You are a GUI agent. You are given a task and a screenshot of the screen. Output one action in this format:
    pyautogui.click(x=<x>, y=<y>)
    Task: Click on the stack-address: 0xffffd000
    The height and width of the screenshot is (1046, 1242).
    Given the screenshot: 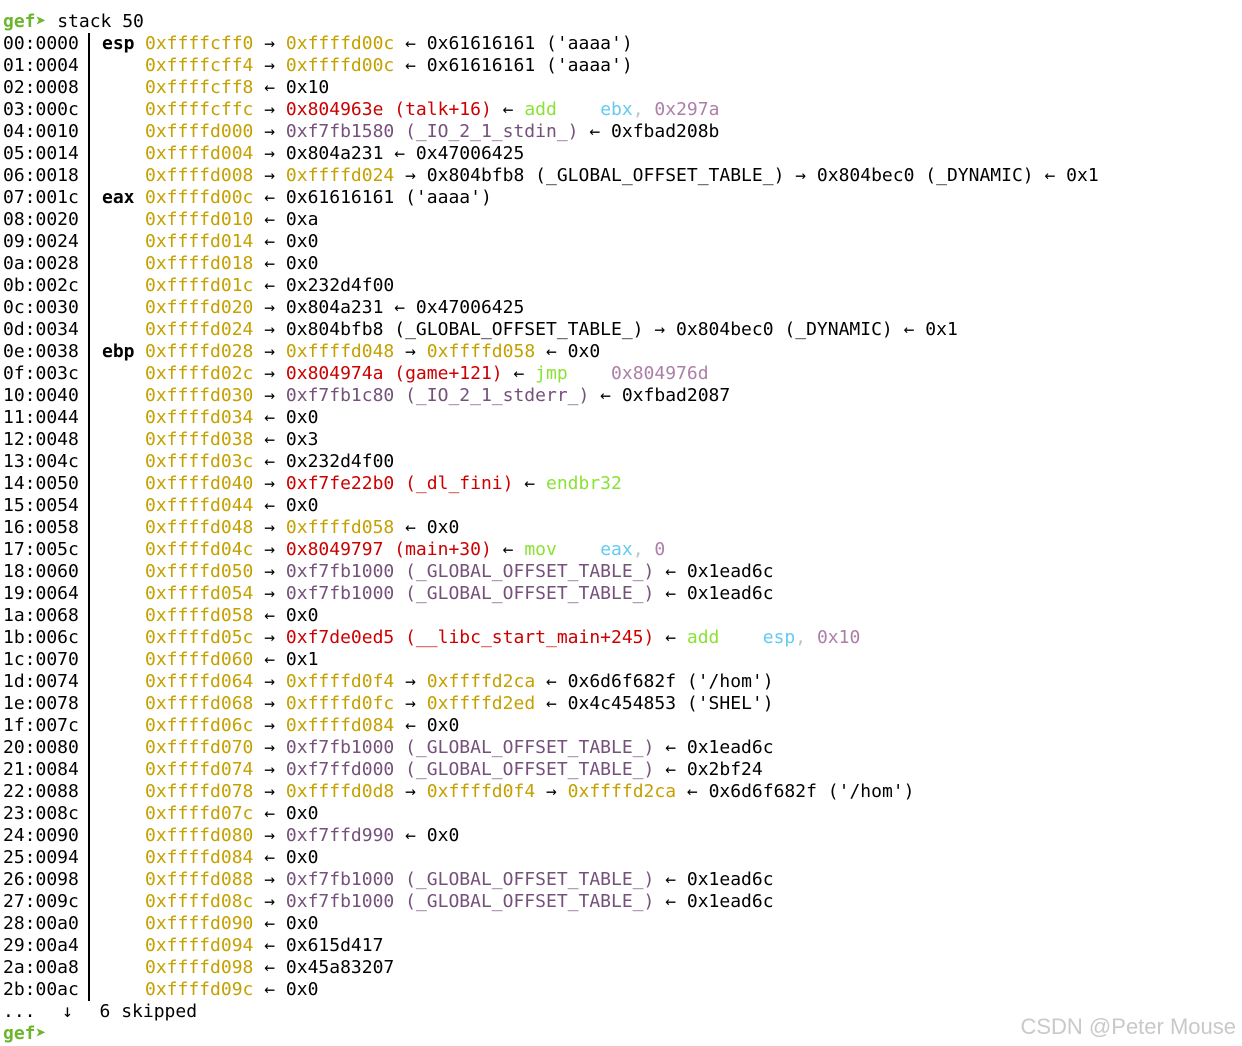 What is the action you would take?
    pyautogui.click(x=199, y=131)
    